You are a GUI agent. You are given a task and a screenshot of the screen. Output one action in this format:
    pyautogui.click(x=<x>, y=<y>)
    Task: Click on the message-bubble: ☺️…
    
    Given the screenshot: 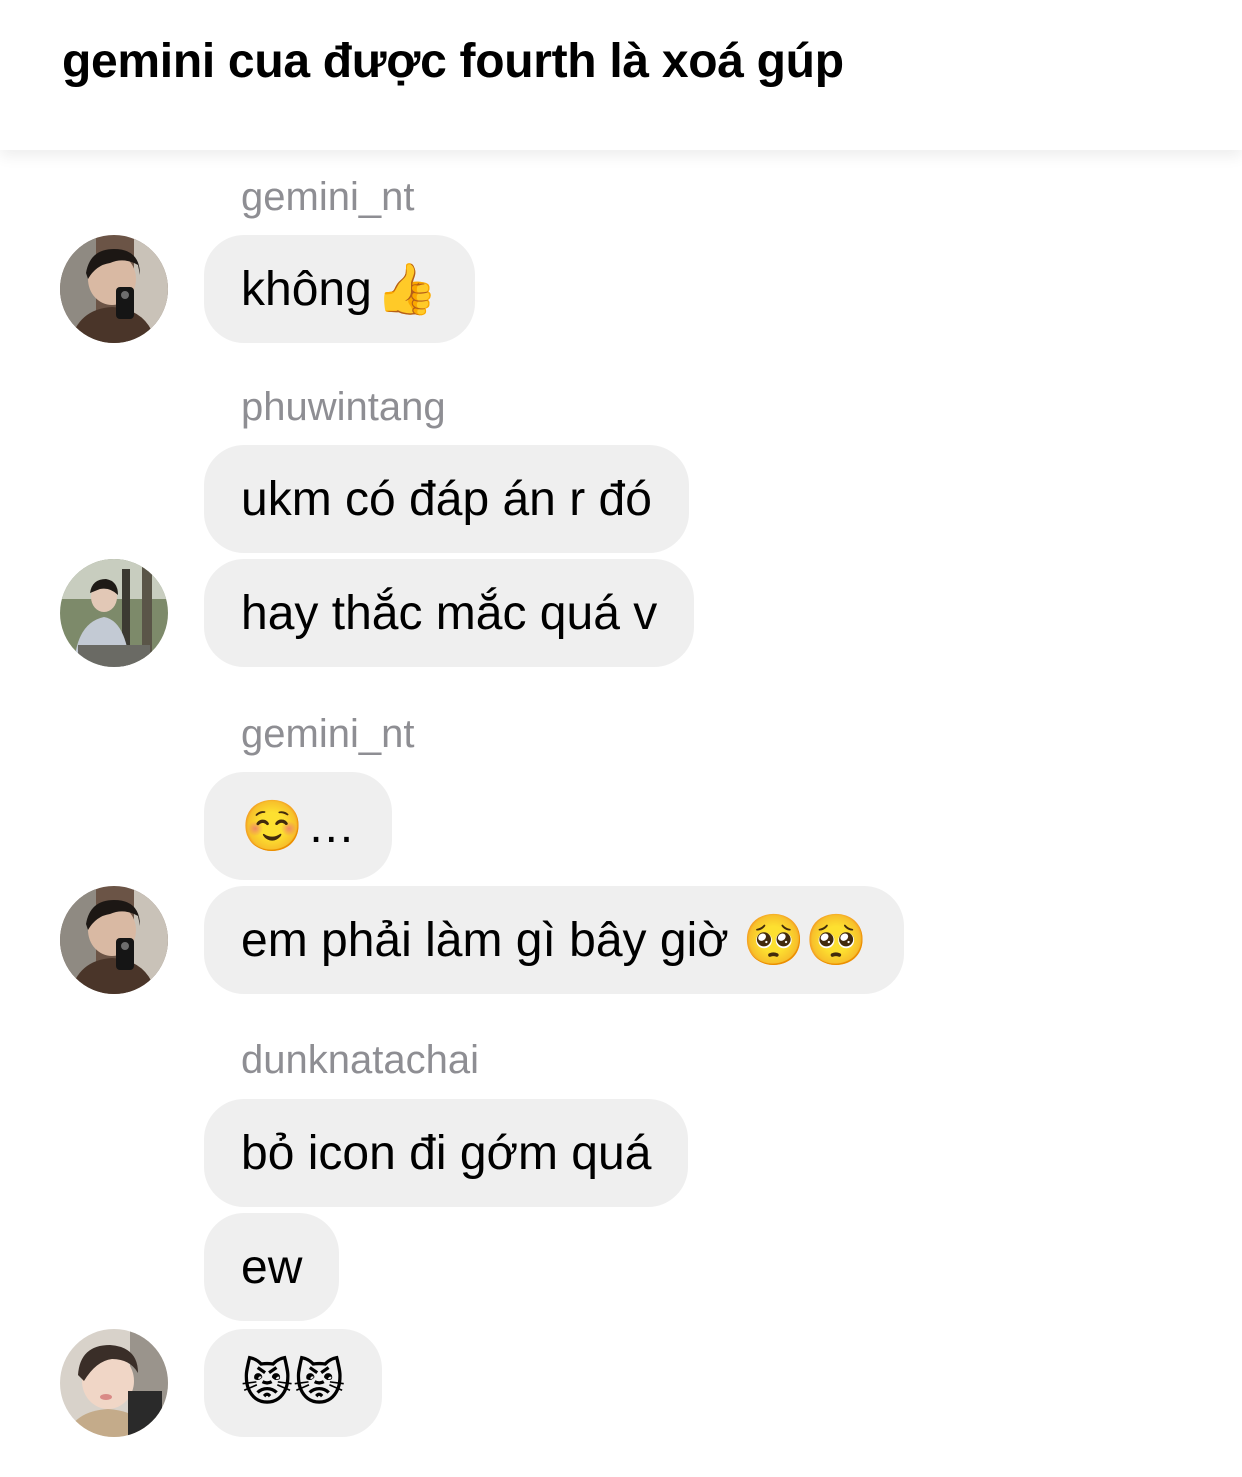 What is the action you would take?
    pyautogui.click(x=298, y=826)
    